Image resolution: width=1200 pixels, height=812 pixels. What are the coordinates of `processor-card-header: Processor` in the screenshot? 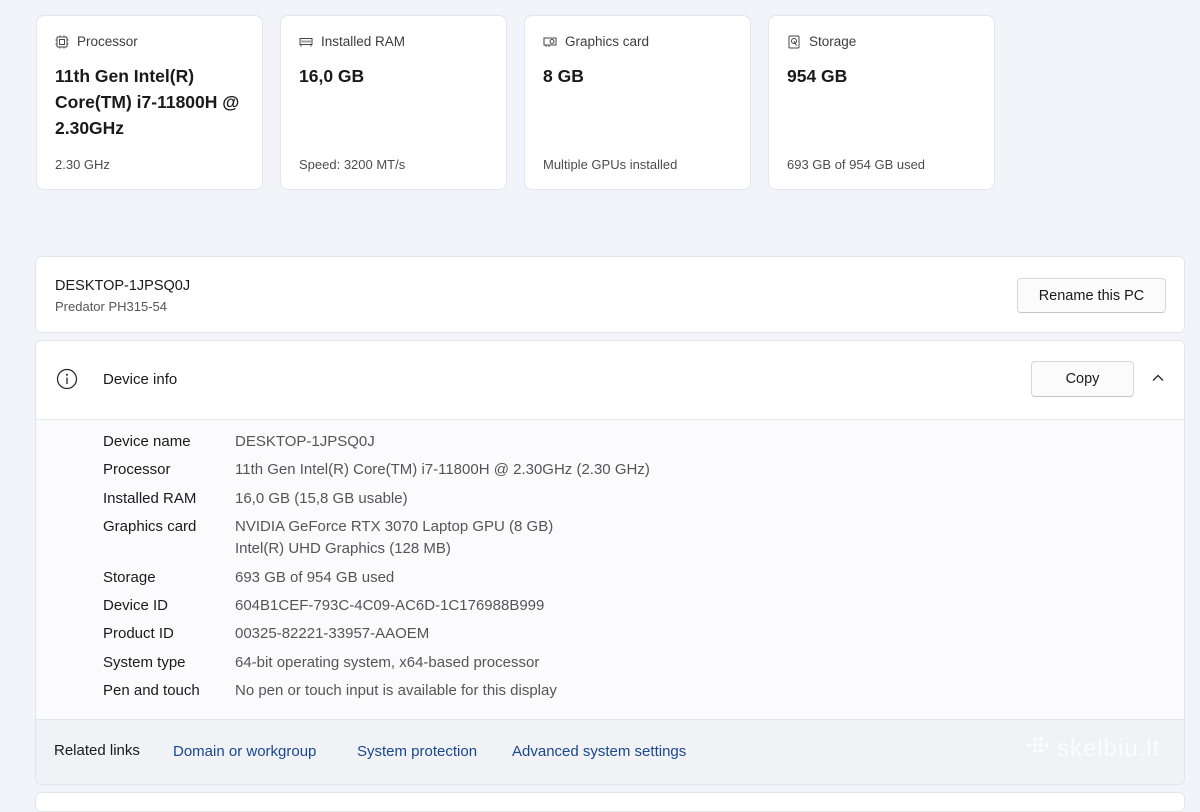 It's located at (96, 41).